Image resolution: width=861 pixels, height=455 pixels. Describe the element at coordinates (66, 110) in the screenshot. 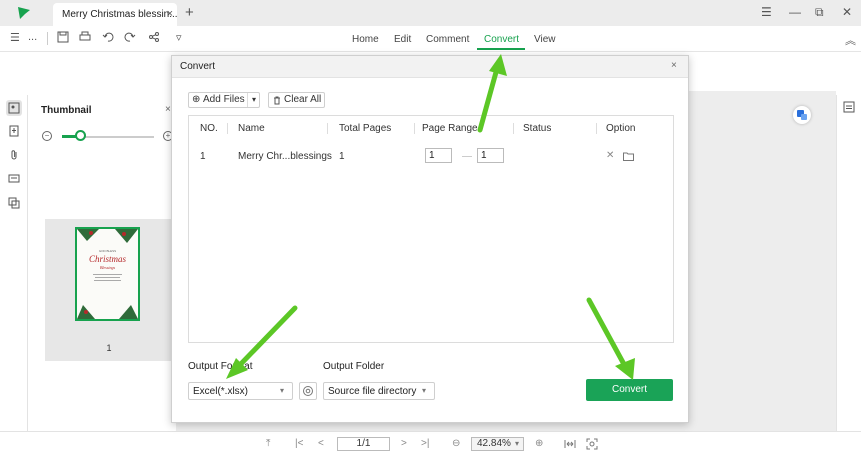

I see `thumbnail-panel-title: Thumbnail` at that location.